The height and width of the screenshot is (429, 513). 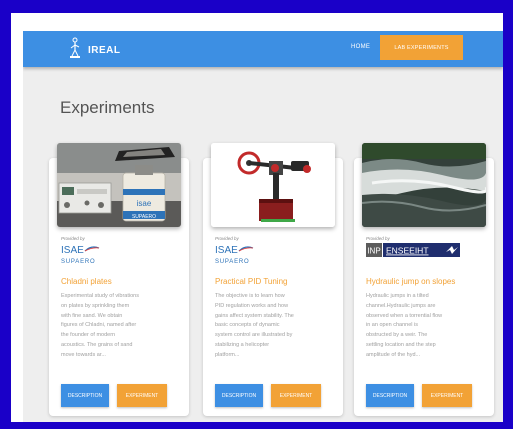 What do you see at coordinates (397, 296) in the screenshot?
I see `description-line: Hydraulic jumps in a tilted` at bounding box center [397, 296].